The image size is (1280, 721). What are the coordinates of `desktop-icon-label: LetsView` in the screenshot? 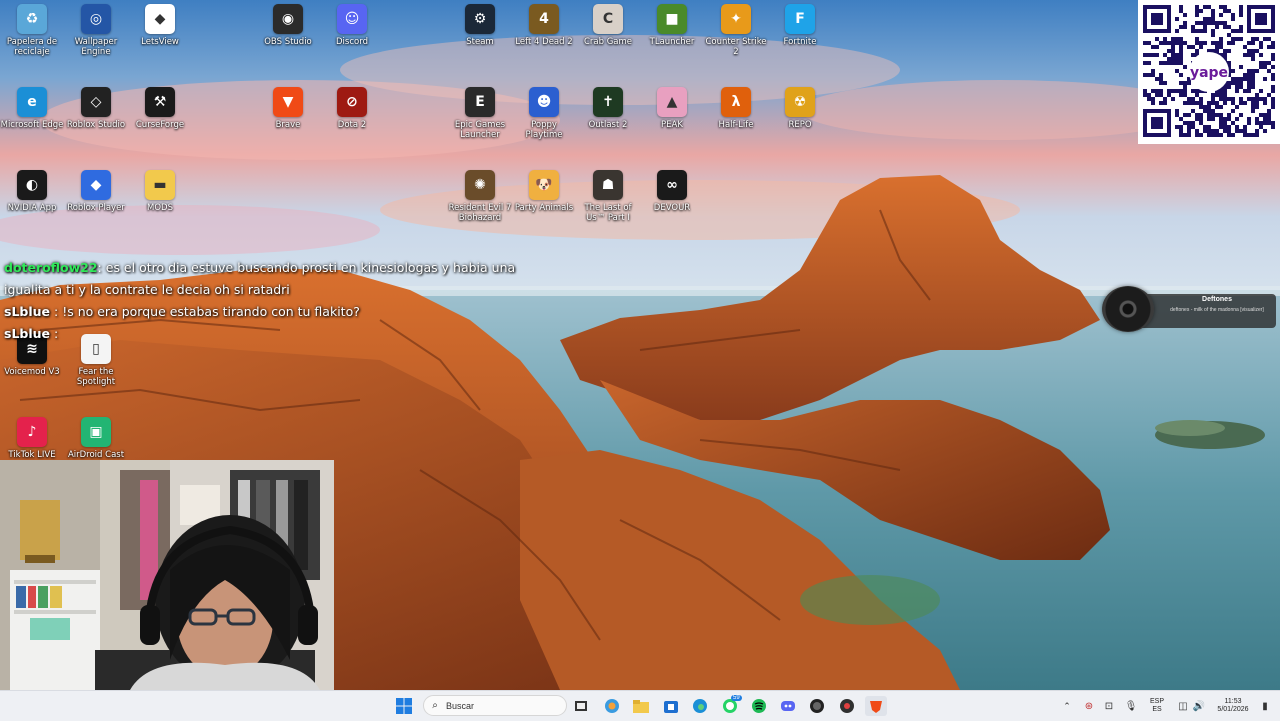 It's located at (160, 42).